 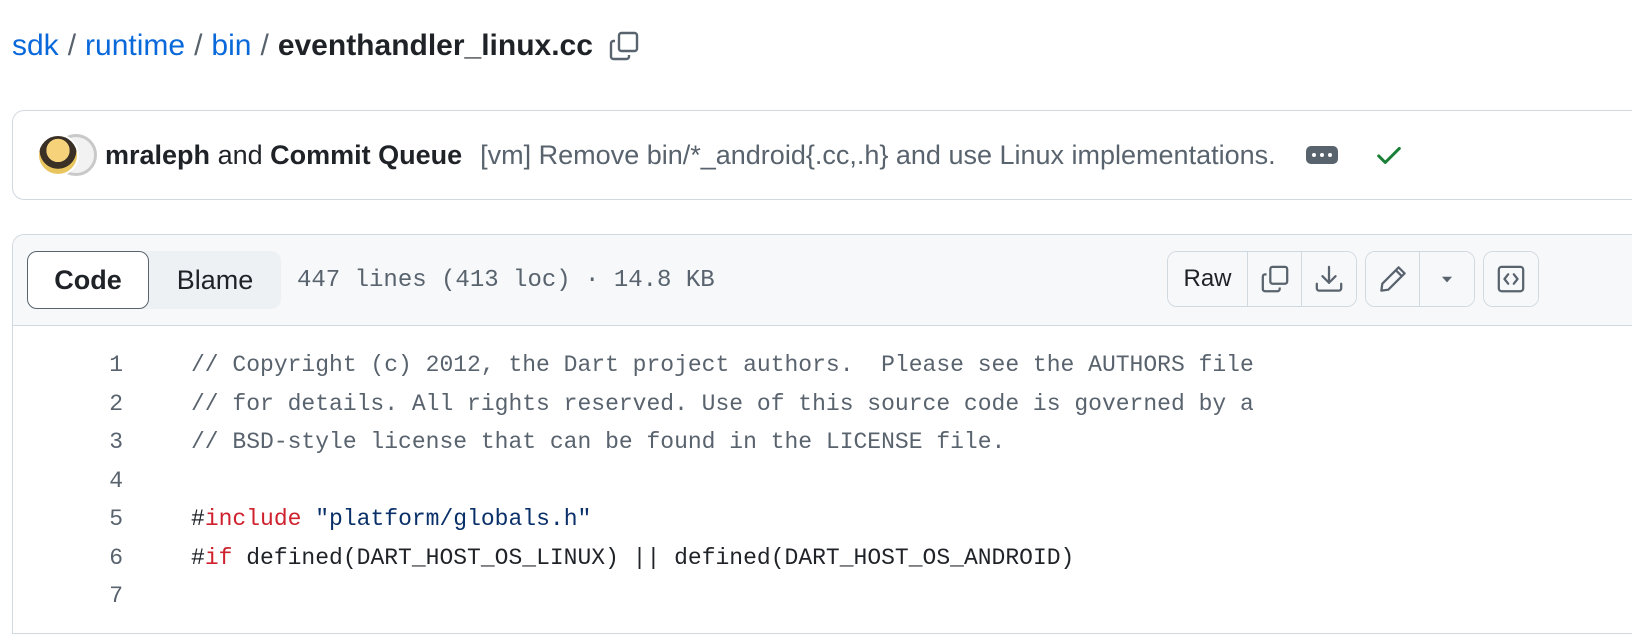 What do you see at coordinates (135, 46) in the screenshot?
I see `breadcrumb-link-runtime: runtime` at bounding box center [135, 46].